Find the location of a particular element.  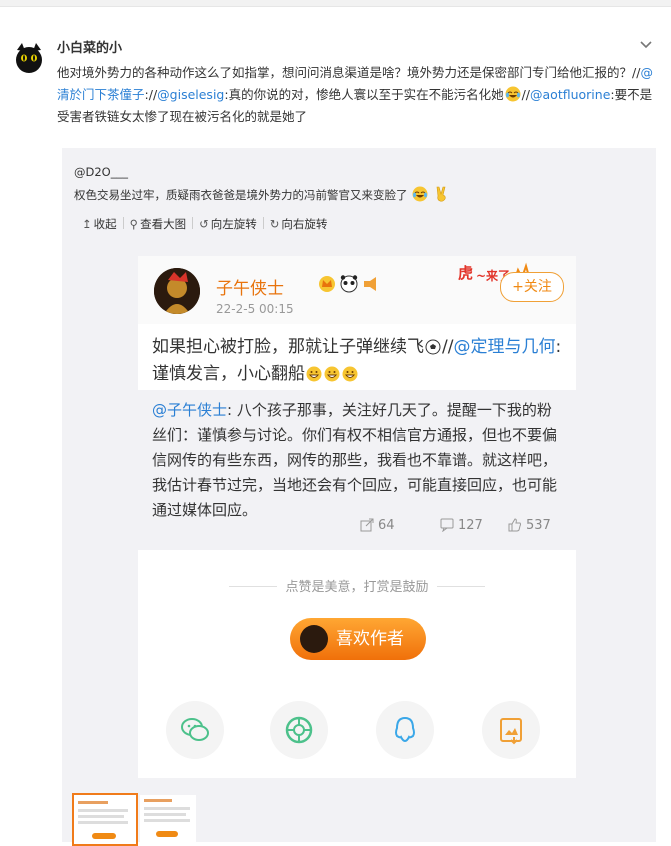

moments-icon is located at coordinates (299, 730).